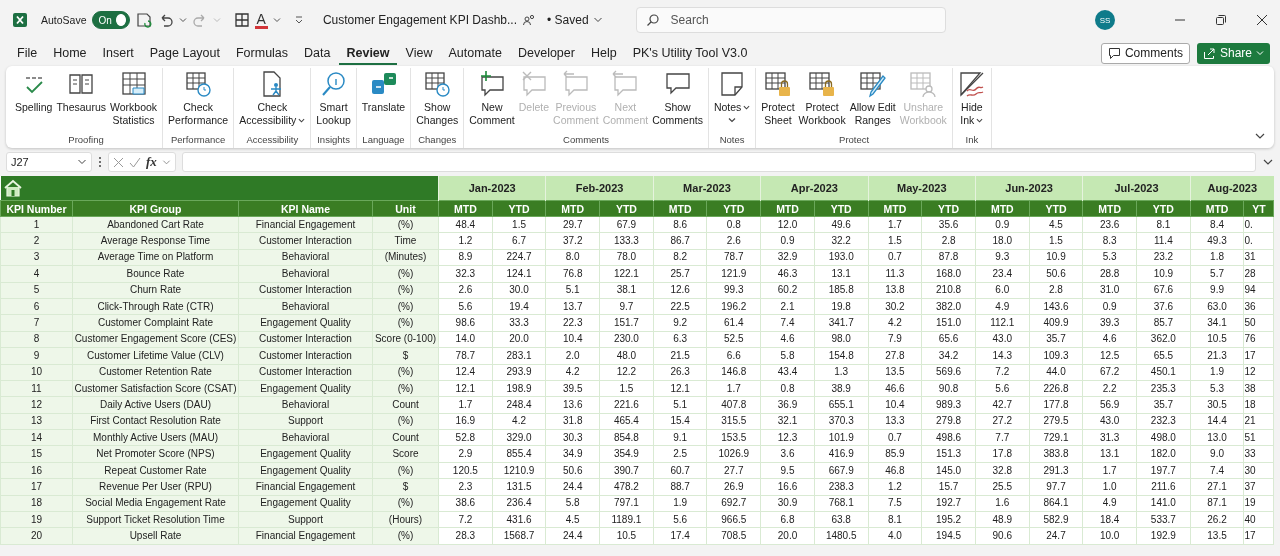  What do you see at coordinates (854, 140) in the screenshot?
I see `group-label: Protect` at bounding box center [854, 140].